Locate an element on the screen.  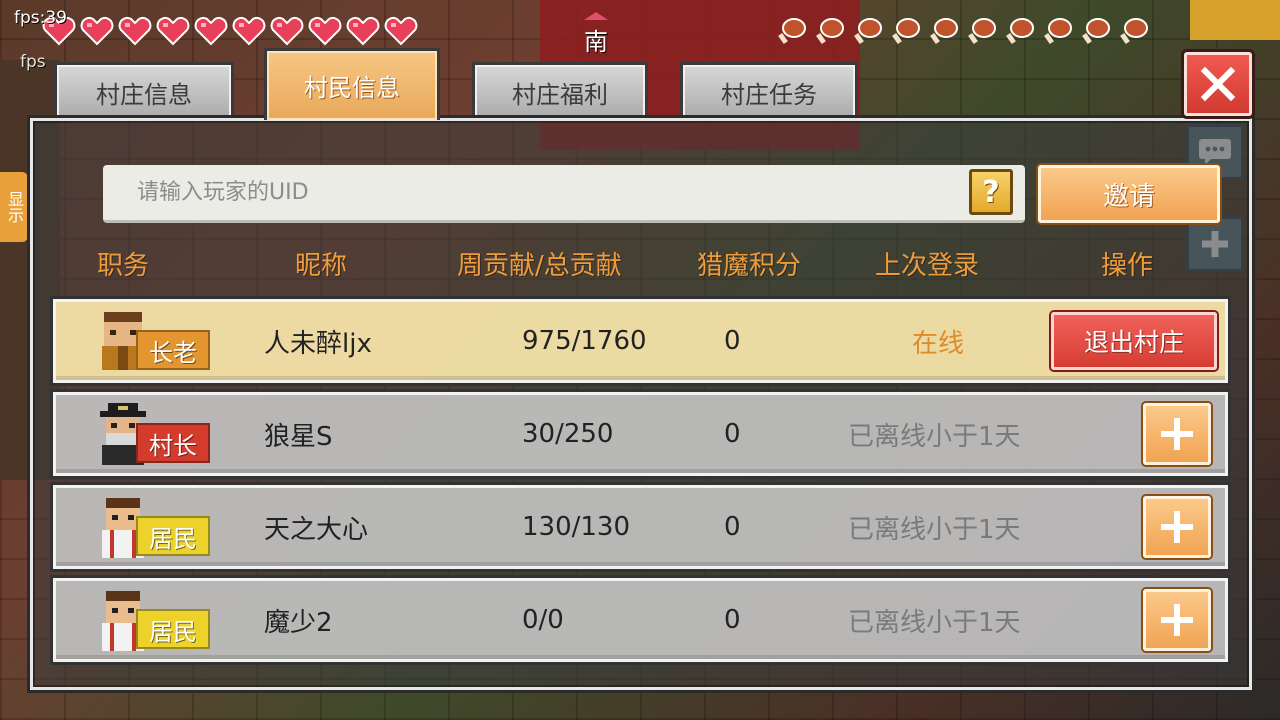
role-cell: 长老 is located at coordinates (156, 342).